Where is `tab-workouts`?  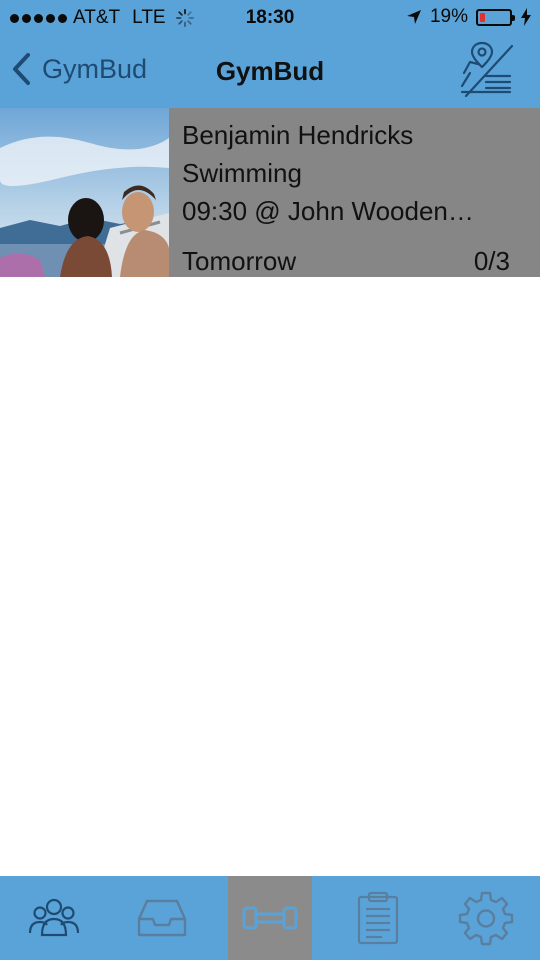 tab-workouts is located at coordinates (270, 918).